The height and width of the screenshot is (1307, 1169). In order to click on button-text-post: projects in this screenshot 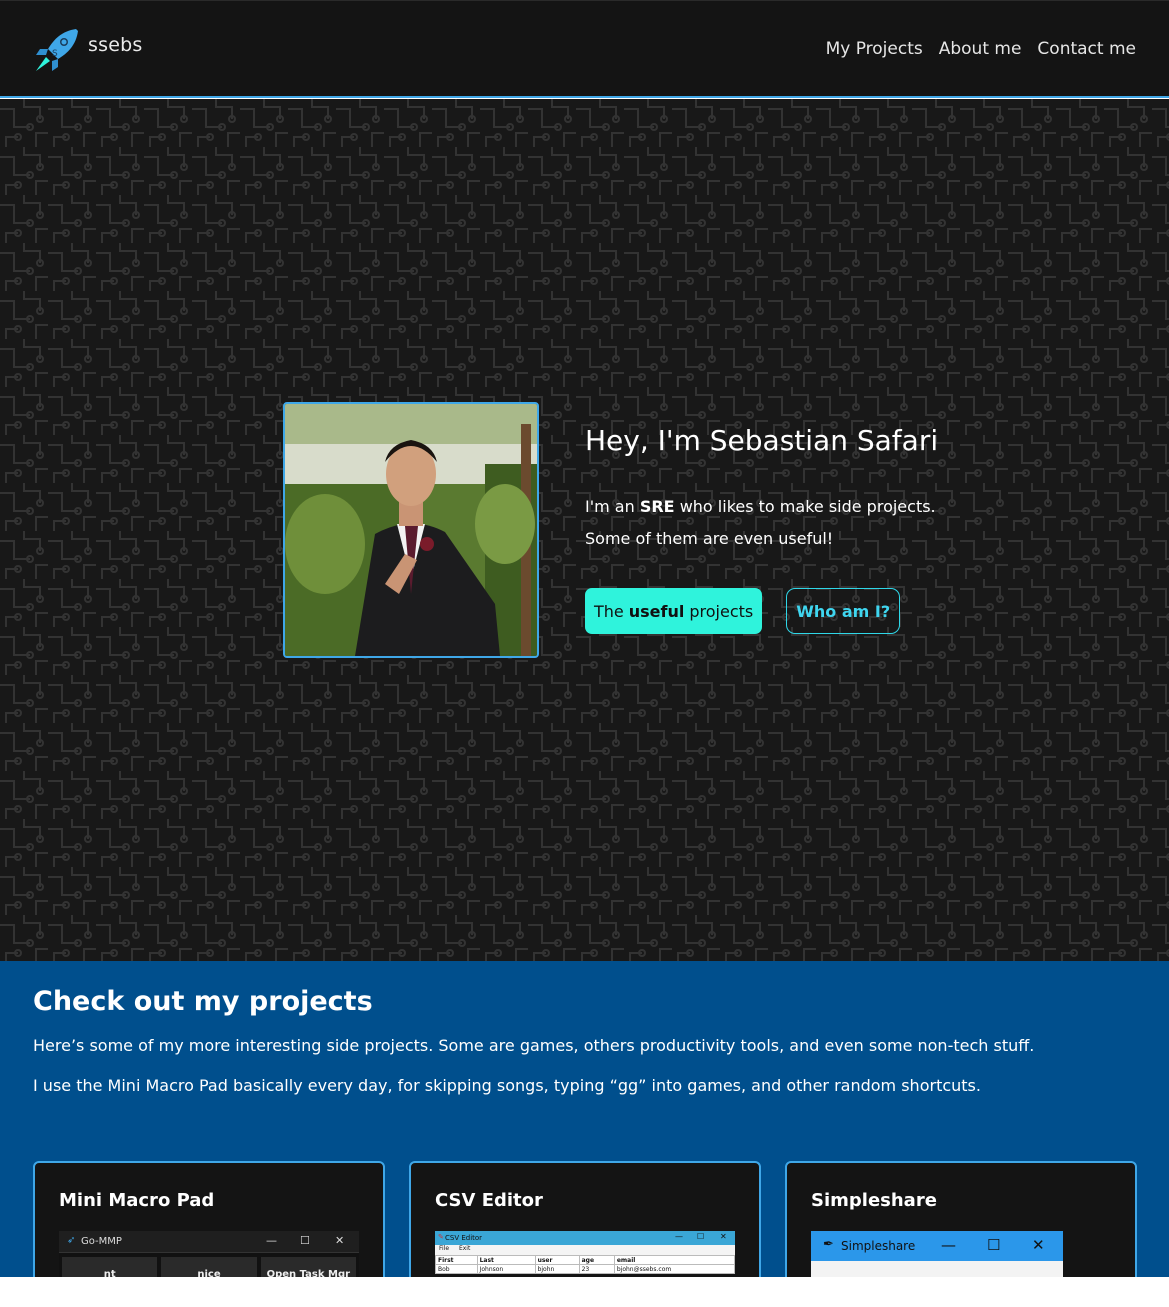, I will do `click(721, 611)`.